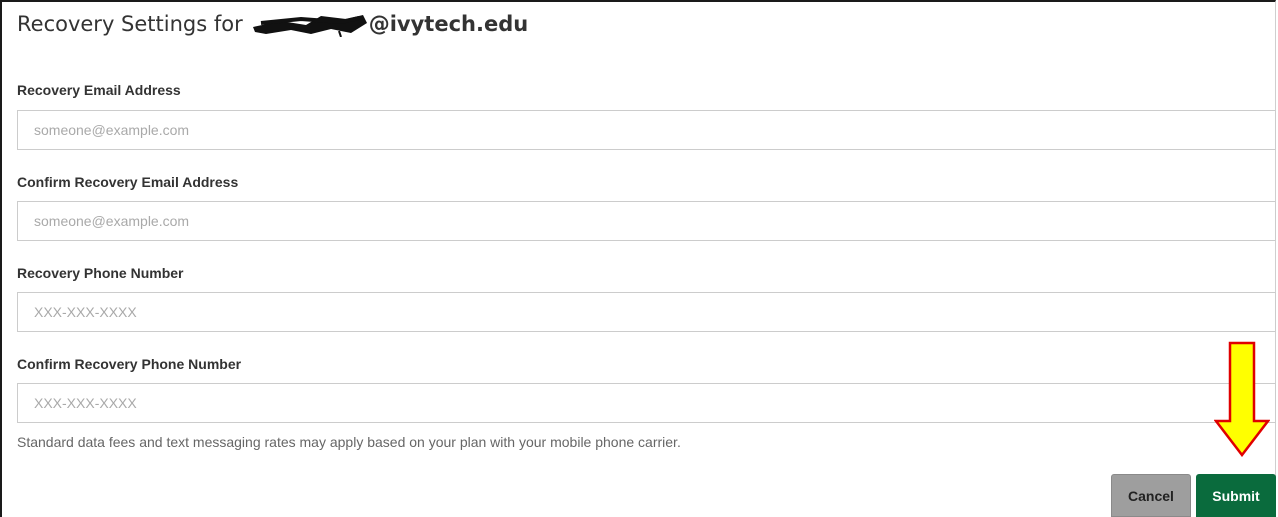 Image resolution: width=1278 pixels, height=517 pixels. Describe the element at coordinates (1242, 399) in the screenshot. I see `down-arrow-icon` at that location.